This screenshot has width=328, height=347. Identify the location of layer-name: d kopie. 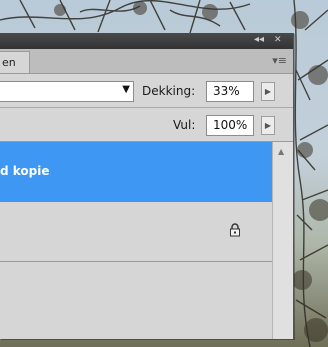
(25, 171).